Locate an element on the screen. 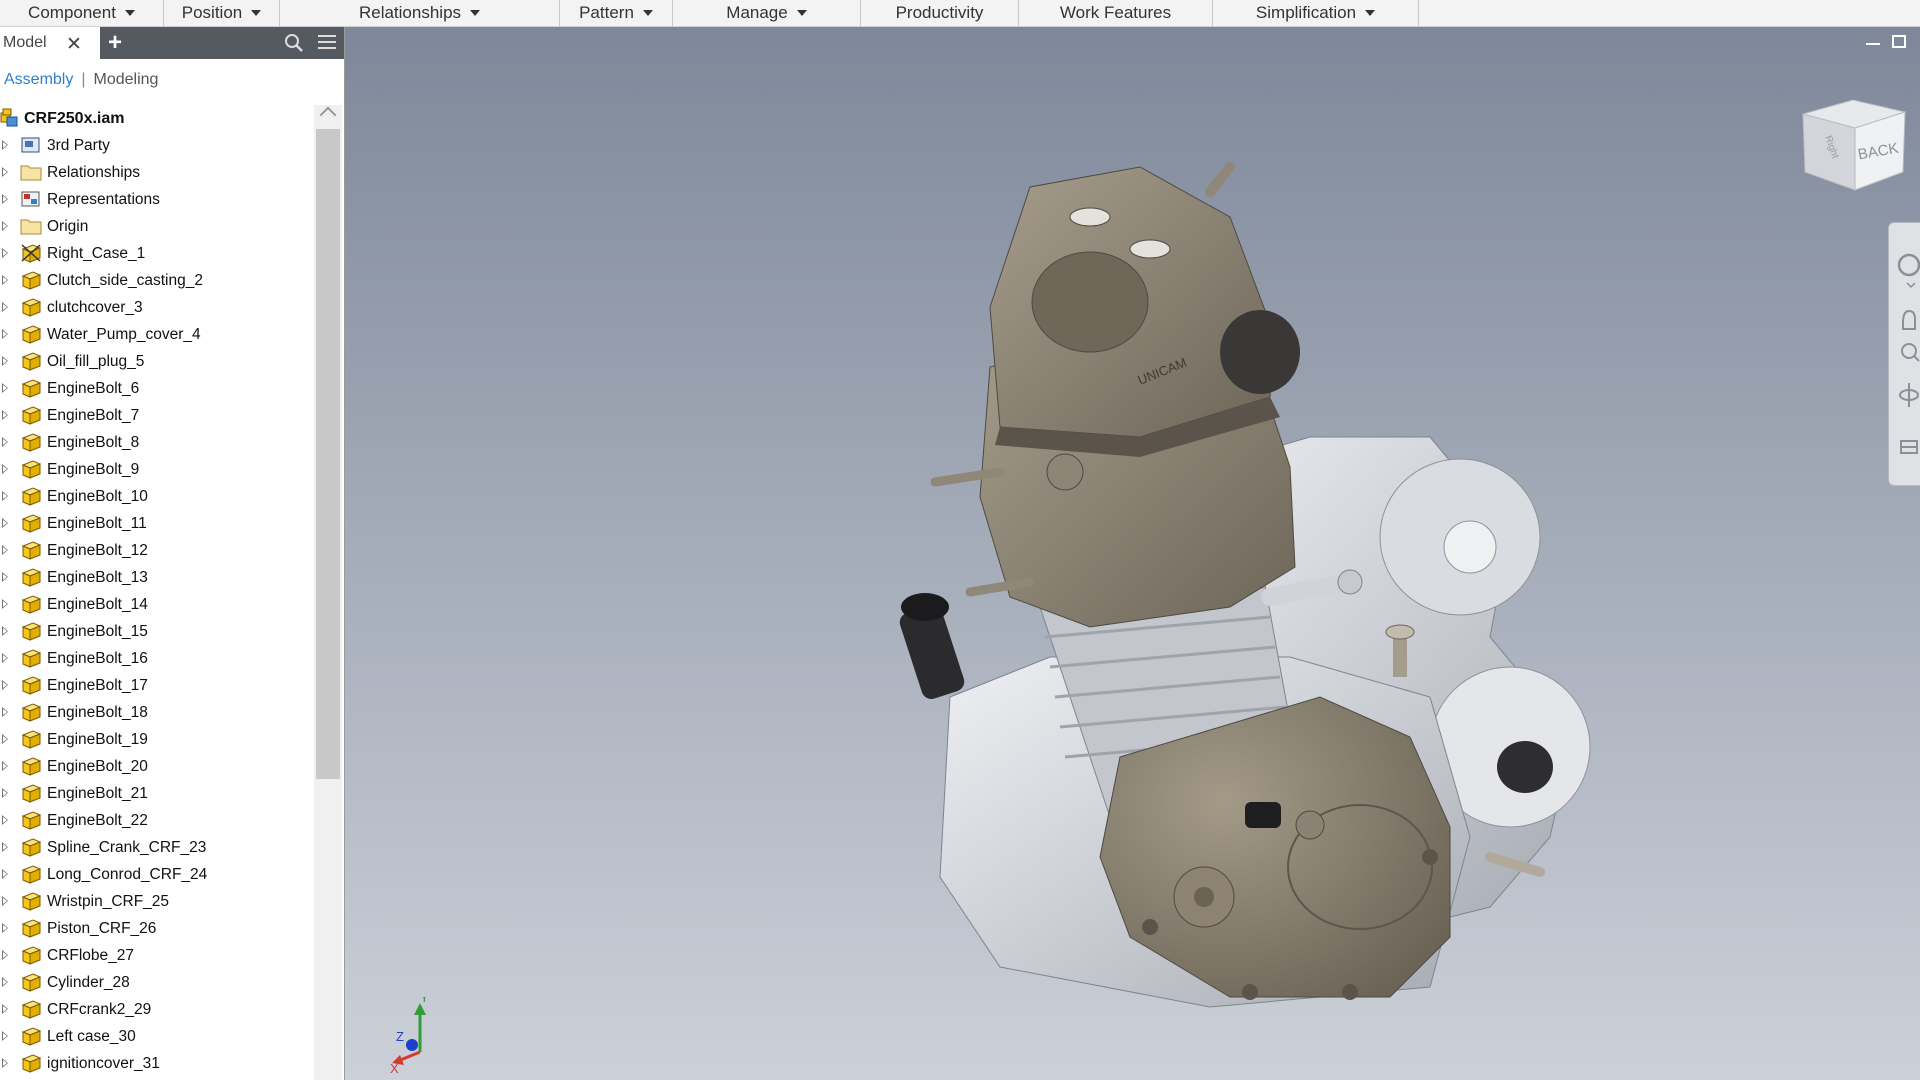 The width and height of the screenshot is (1920, 1080). tree-node: Water_Pump_cover_4 is located at coordinates (157, 334).